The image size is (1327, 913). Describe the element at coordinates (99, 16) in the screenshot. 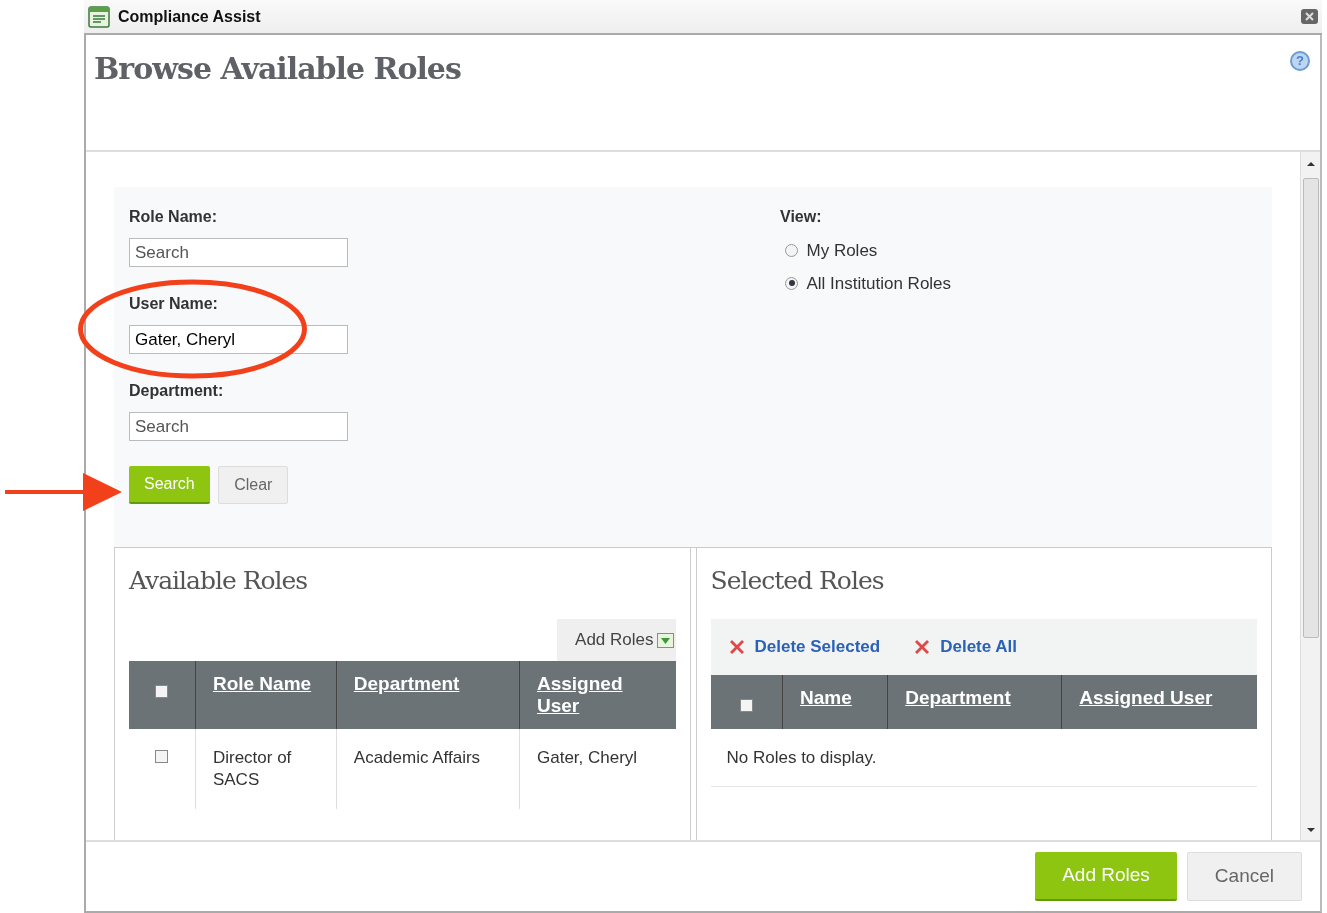

I see `window-app-icon` at that location.